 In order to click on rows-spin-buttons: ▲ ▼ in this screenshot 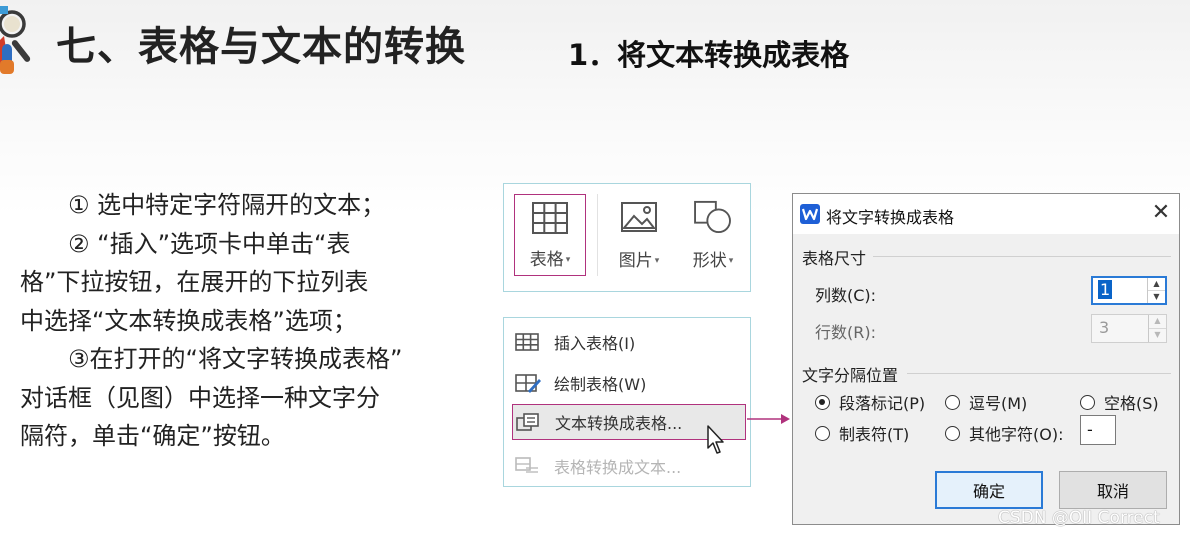, I will do `click(1157, 328)`.